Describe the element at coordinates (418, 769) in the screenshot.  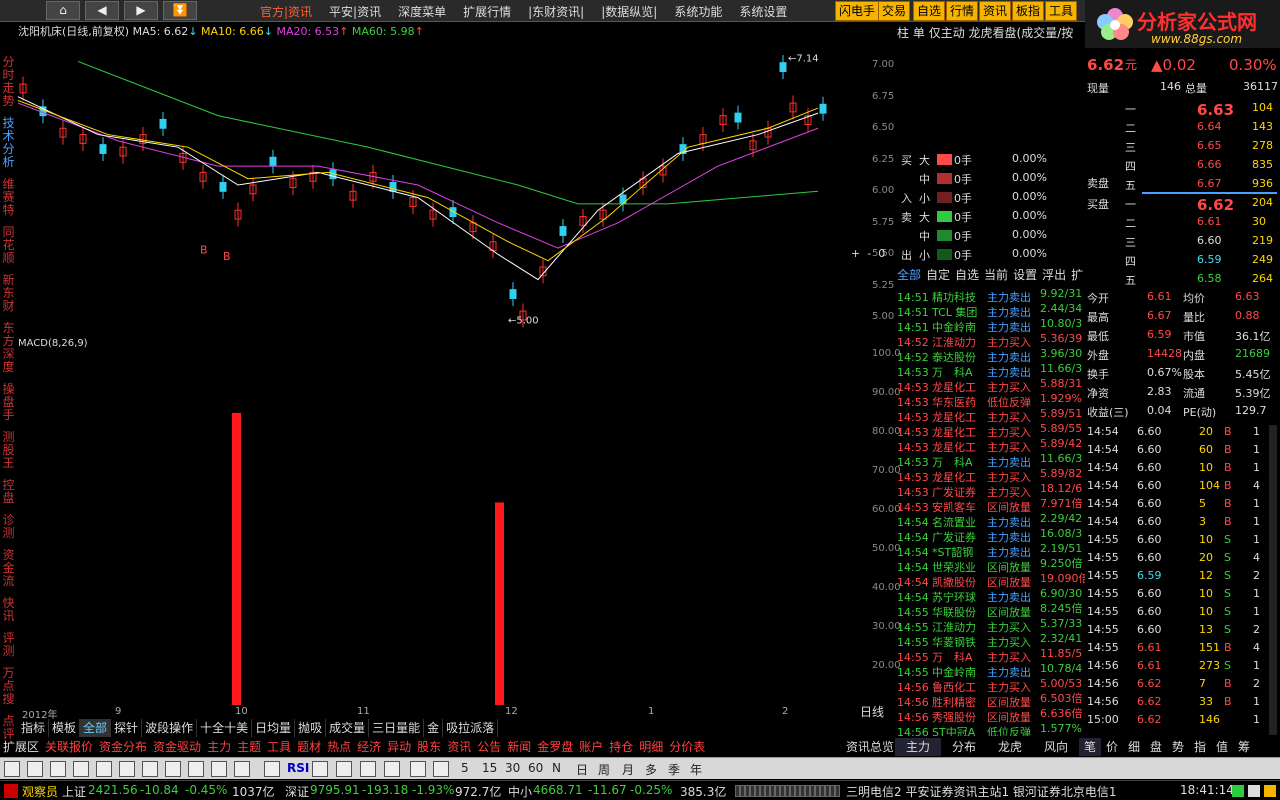
I see `f5-icon` at that location.